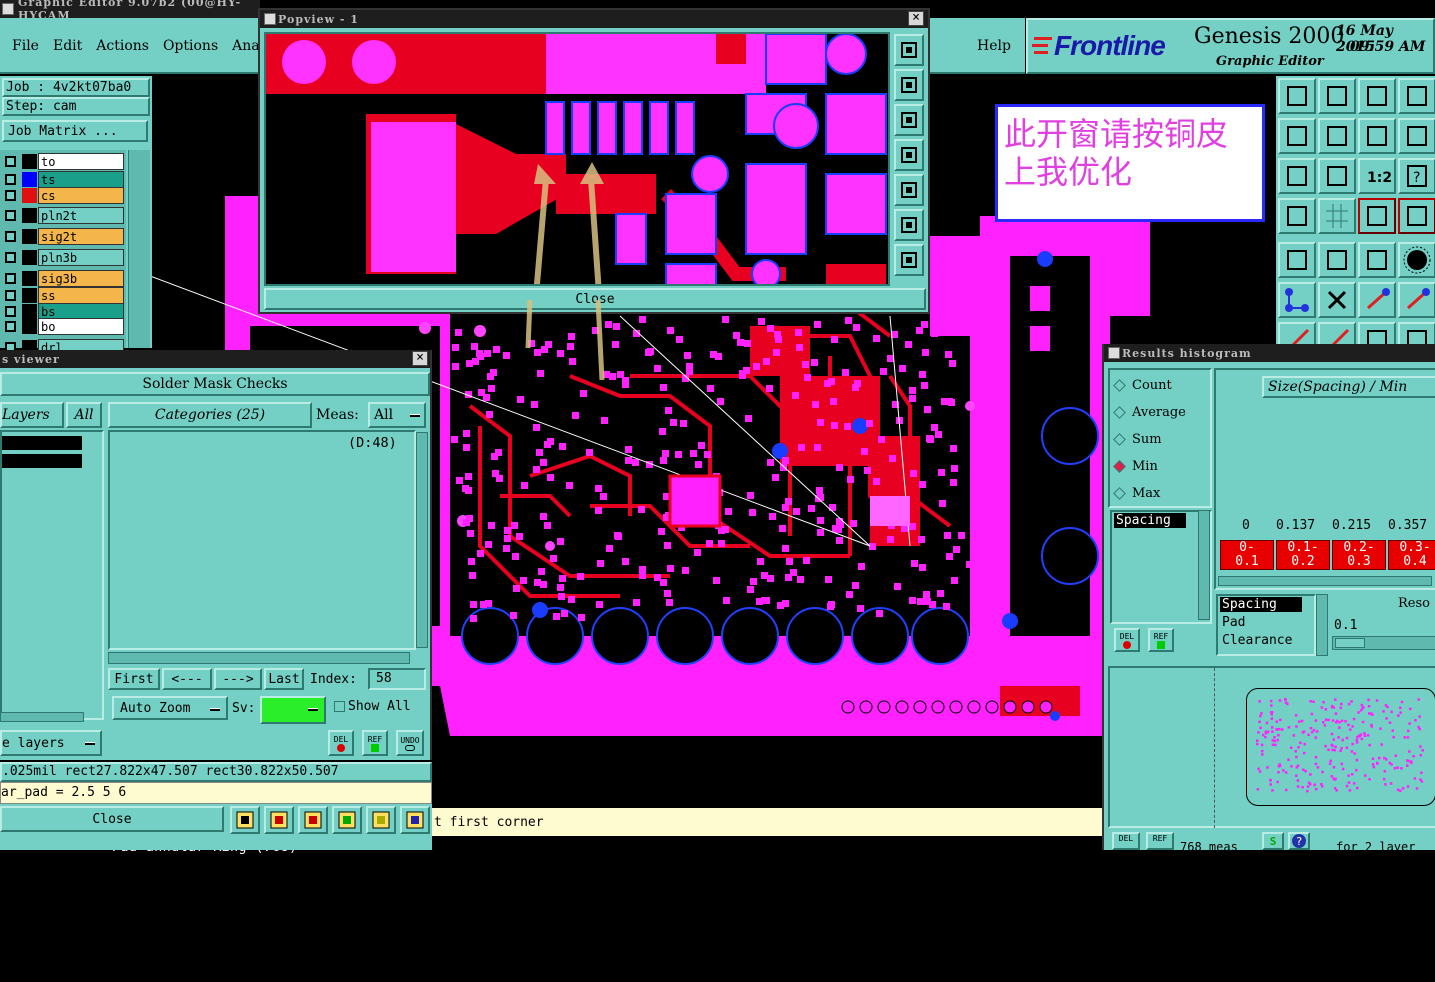 Image resolution: width=1435 pixels, height=982 pixels. What do you see at coordinates (415, 820) in the screenshot?
I see `chart-icon` at bounding box center [415, 820].